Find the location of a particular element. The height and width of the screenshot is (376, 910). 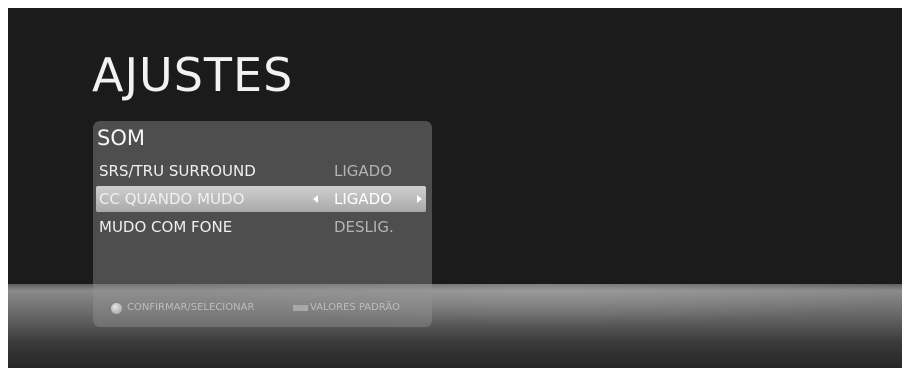

menu-item-label: SRS/TRU SURROUND is located at coordinates (177, 171).